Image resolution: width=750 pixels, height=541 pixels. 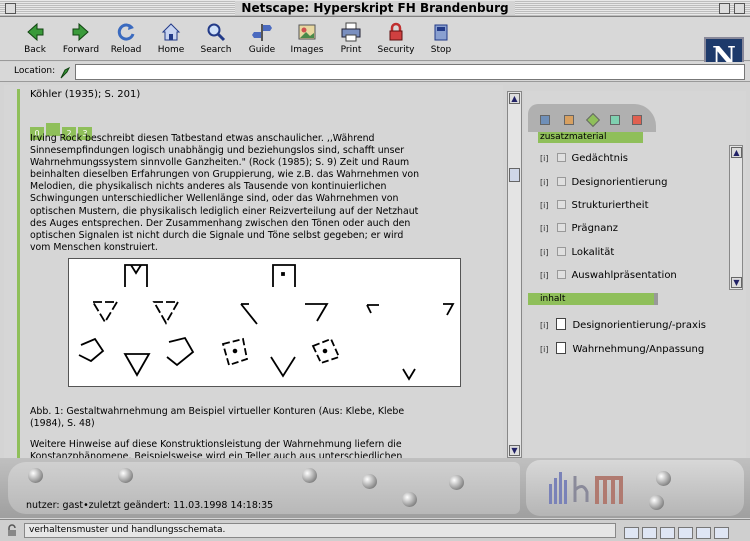 I want to click on home-button: Home, so click(x=171, y=40).